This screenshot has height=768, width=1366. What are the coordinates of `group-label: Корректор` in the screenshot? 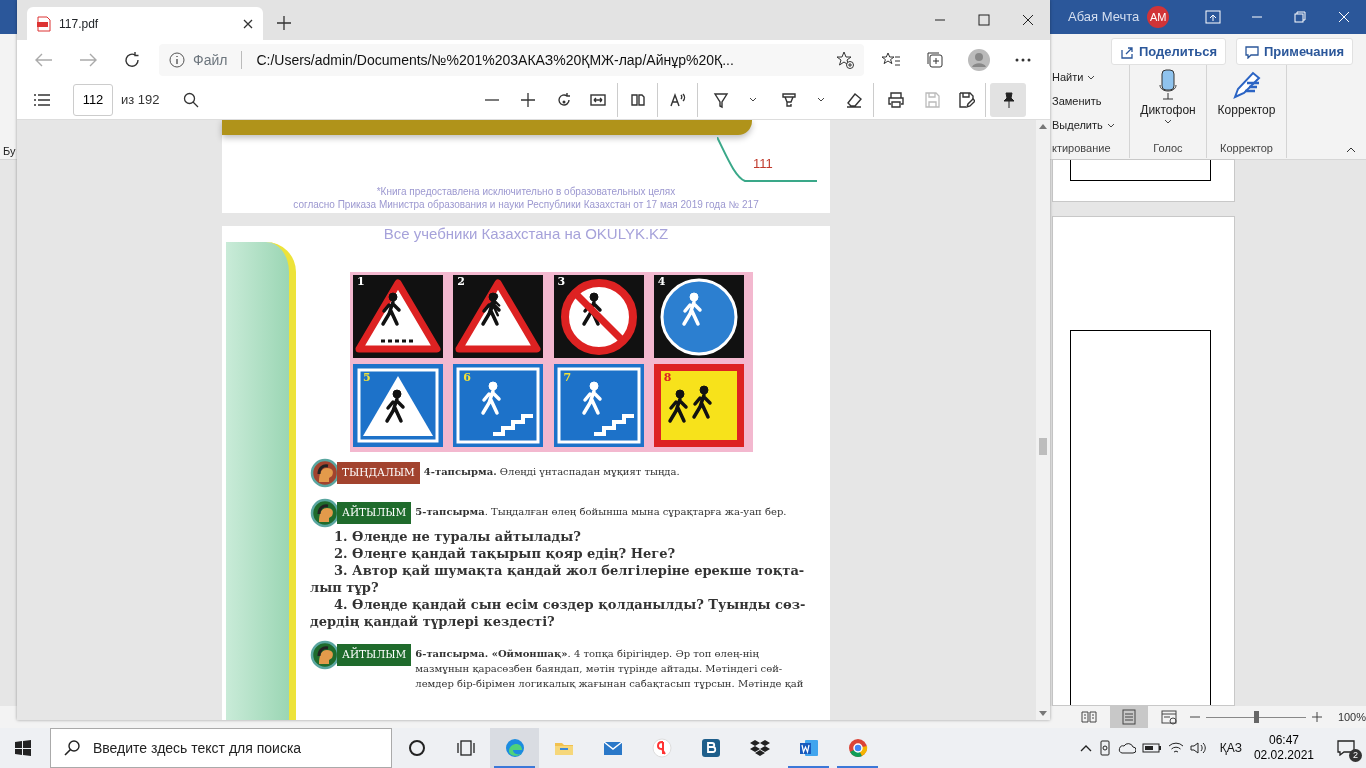 It's located at (1246, 148).